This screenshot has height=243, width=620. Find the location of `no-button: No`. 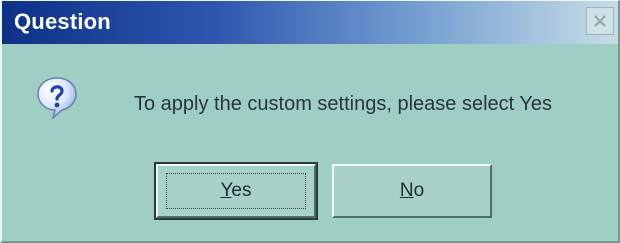

no-button: No is located at coordinates (412, 191).